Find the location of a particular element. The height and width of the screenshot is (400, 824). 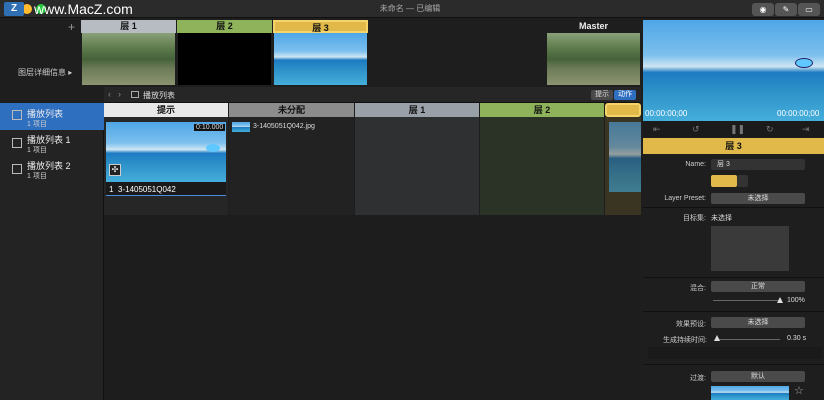

file-thumbnail is located at coordinates (241, 127).